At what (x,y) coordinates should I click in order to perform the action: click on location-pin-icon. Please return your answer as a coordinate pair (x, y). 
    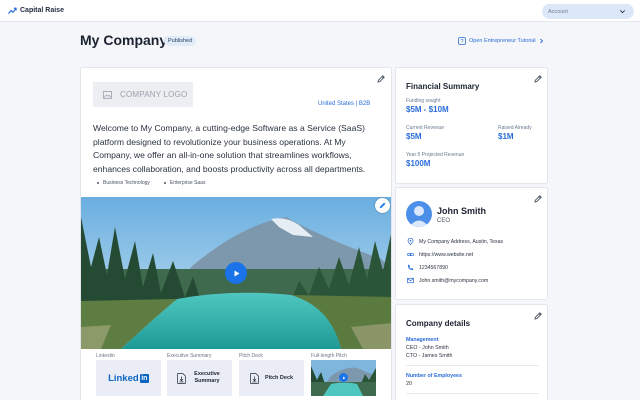
    Looking at the image, I should click on (410, 241).